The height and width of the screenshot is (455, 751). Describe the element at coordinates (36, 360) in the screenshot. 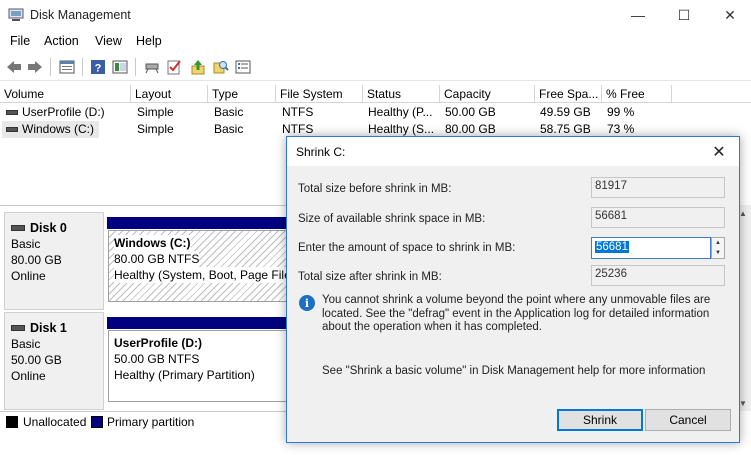

I see `disk-size: 50.00 GB` at that location.